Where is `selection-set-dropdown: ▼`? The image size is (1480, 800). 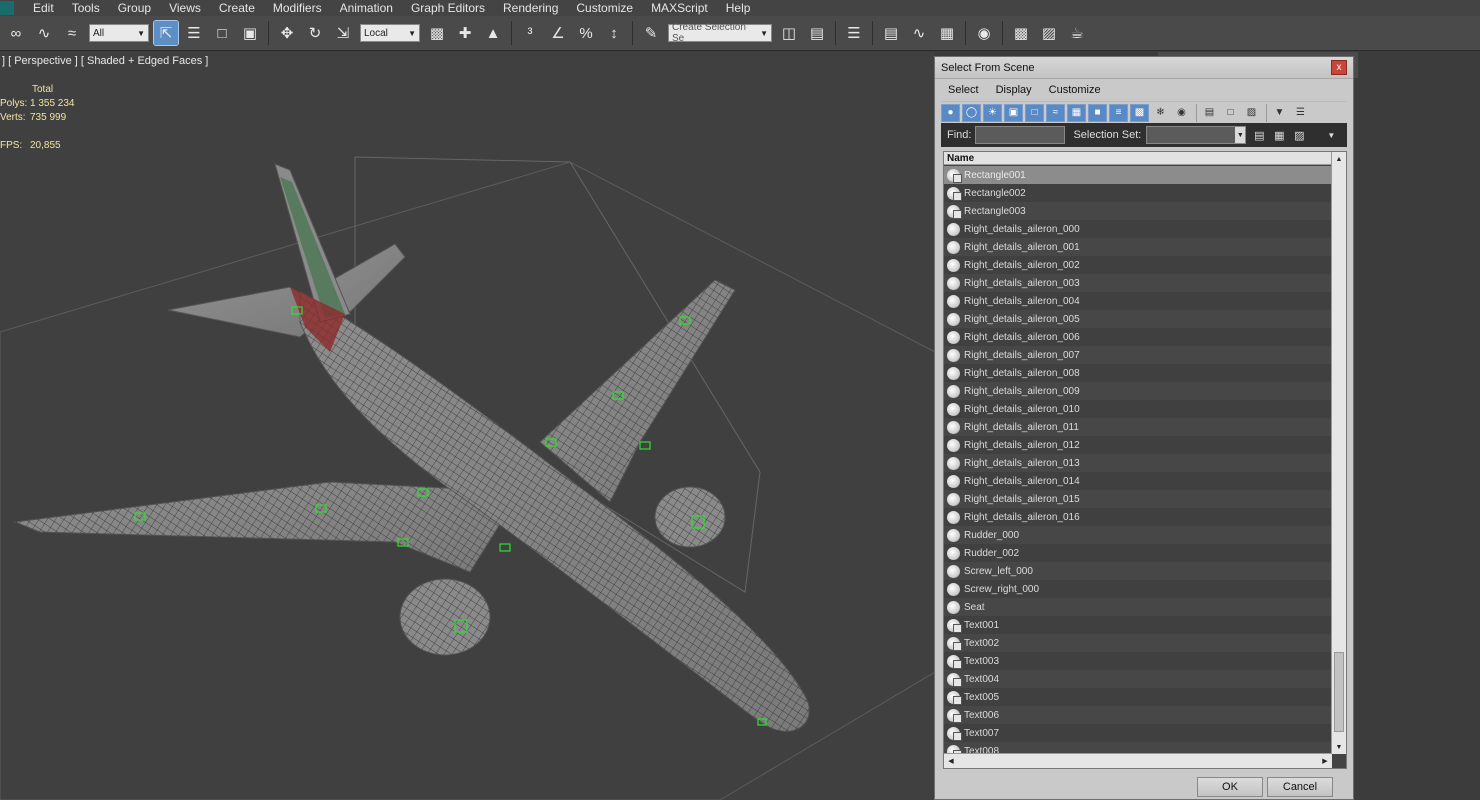
selection-set-dropdown: ▼ is located at coordinates (1196, 135).